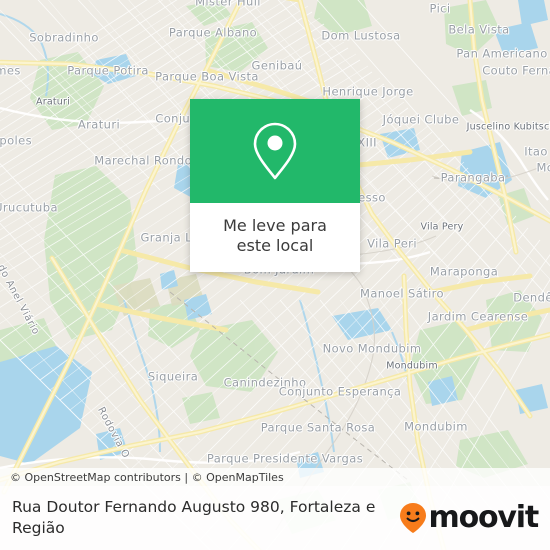 The width and height of the screenshot is (550, 550). I want to click on take-me-there-card: Me leve para este local, so click(275, 186).